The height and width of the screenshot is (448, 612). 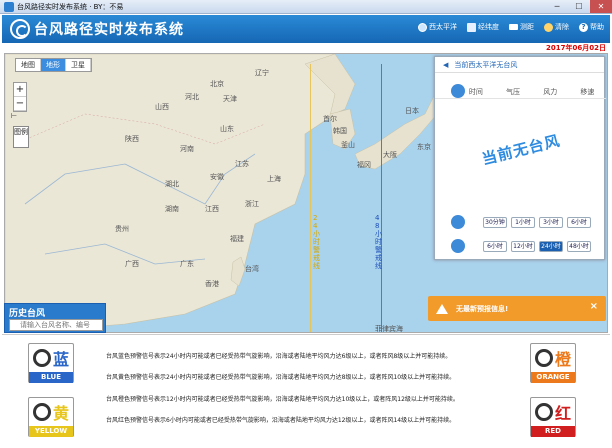 What do you see at coordinates (557, 6) in the screenshot?
I see `minimize-button: ─` at bounding box center [557, 6].